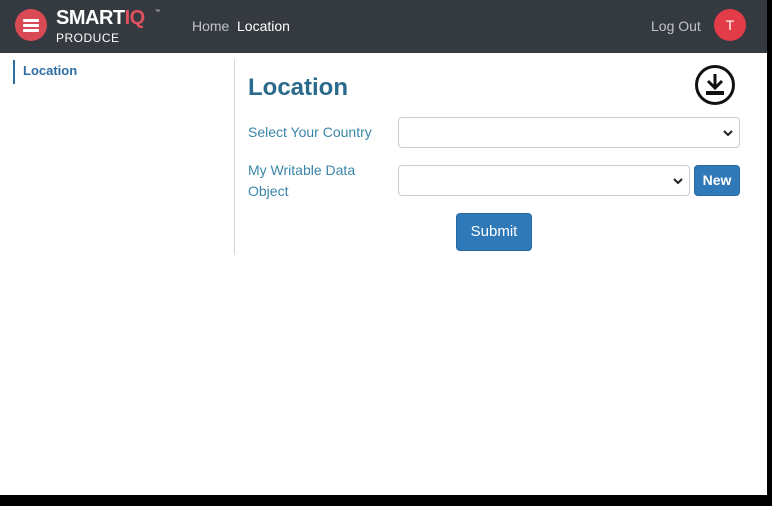 This screenshot has height=506, width=772. What do you see at coordinates (544, 180) in the screenshot?
I see `data-object-select` at bounding box center [544, 180].